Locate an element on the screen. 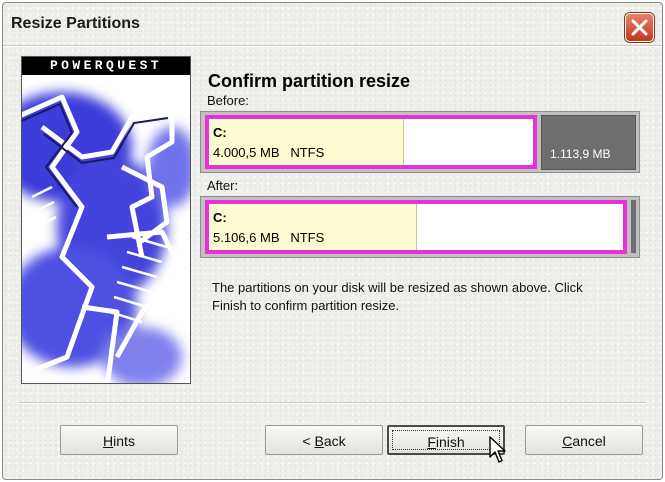 Image resolution: width=665 pixels, height=482 pixels. after-disk-map: C: 5.106,6 MB NTFS is located at coordinates (420, 227).